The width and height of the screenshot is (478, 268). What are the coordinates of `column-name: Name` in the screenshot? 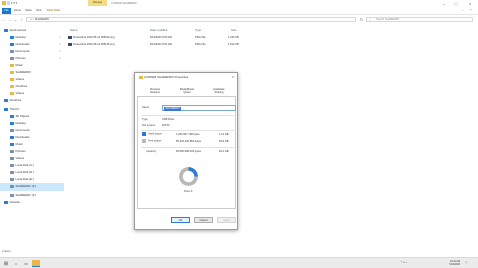 It's located at (73, 30).